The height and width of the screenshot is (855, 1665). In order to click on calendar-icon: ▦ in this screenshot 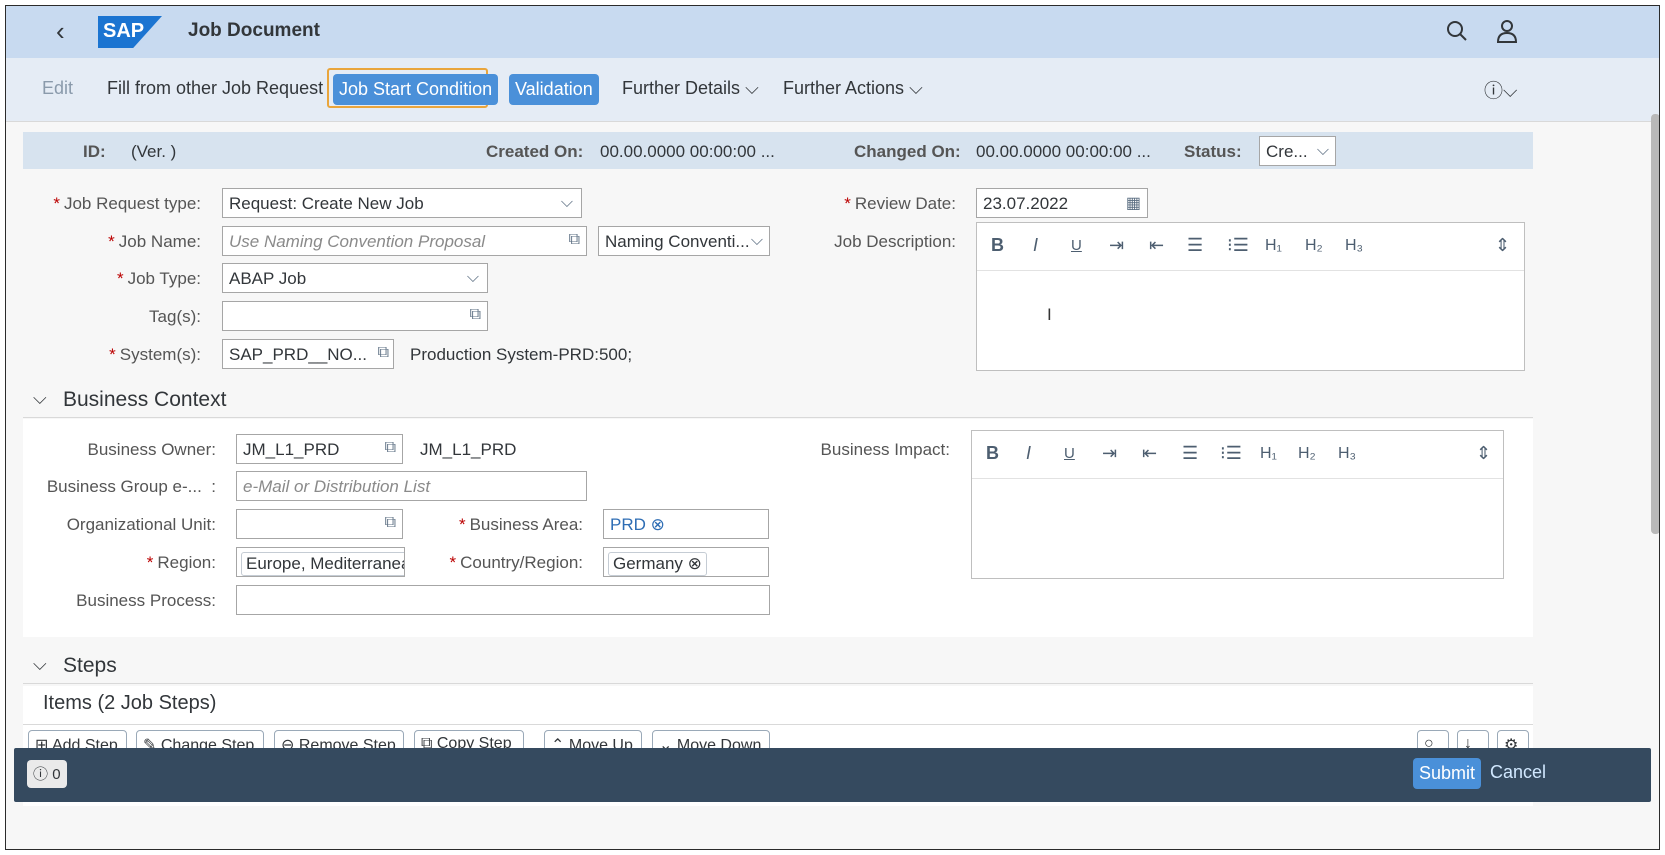, I will do `click(1133, 203)`.